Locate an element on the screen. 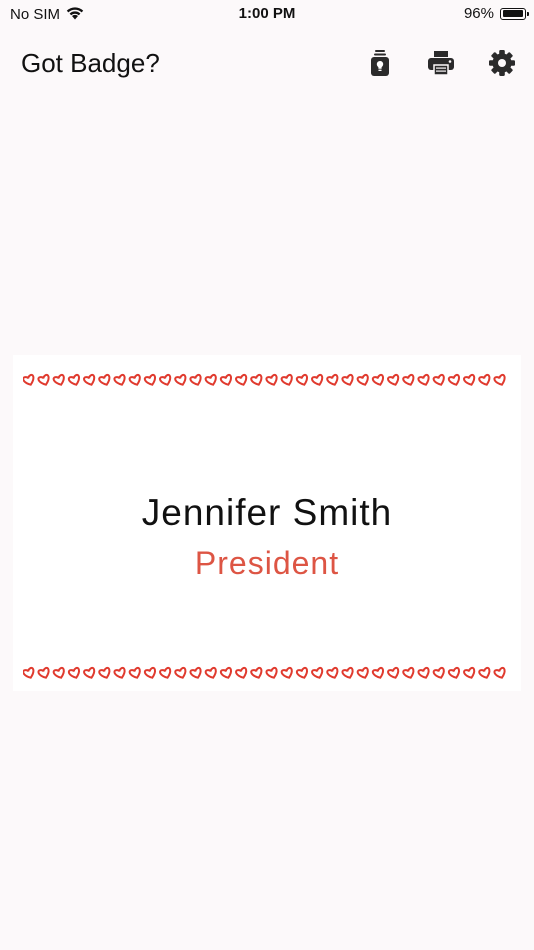 The width and height of the screenshot is (534, 950). badge-holder-icon is located at coordinates (380, 63).